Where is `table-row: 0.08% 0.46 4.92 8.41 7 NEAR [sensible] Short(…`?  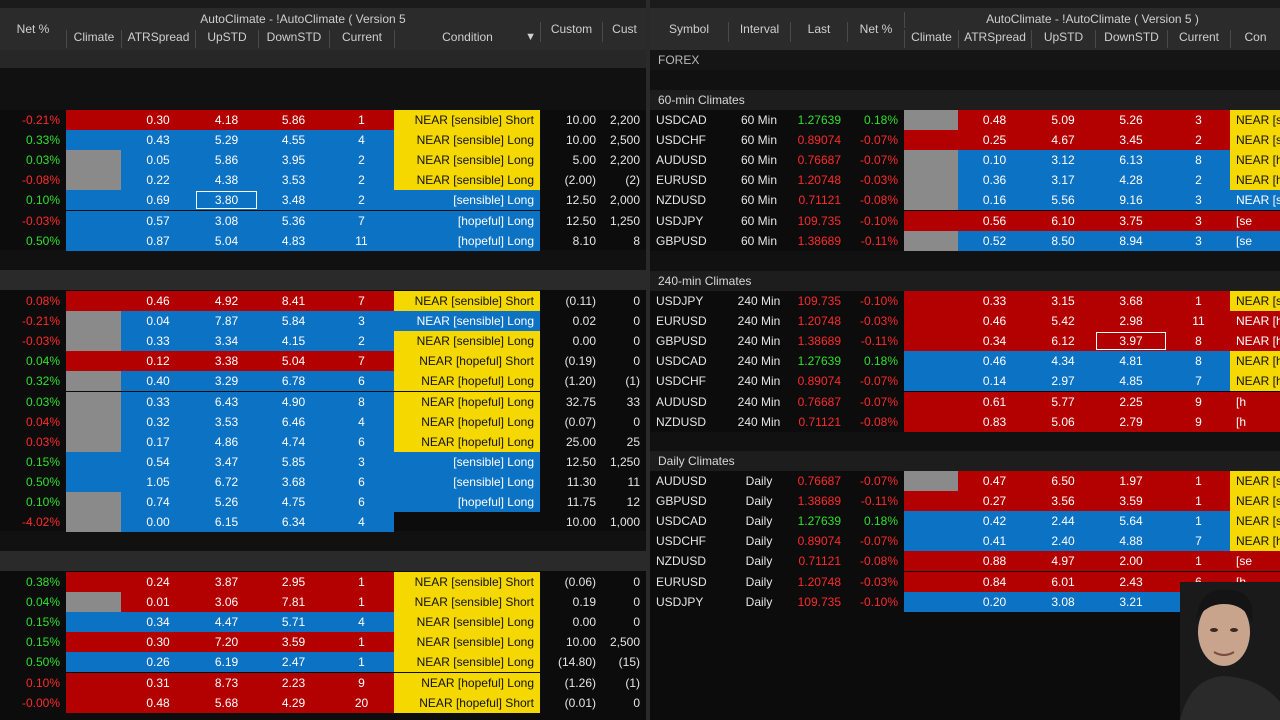
table-row: 0.08% 0.46 4.92 8.41 7 NEAR [sensible] Short(… is located at coordinates (323, 301).